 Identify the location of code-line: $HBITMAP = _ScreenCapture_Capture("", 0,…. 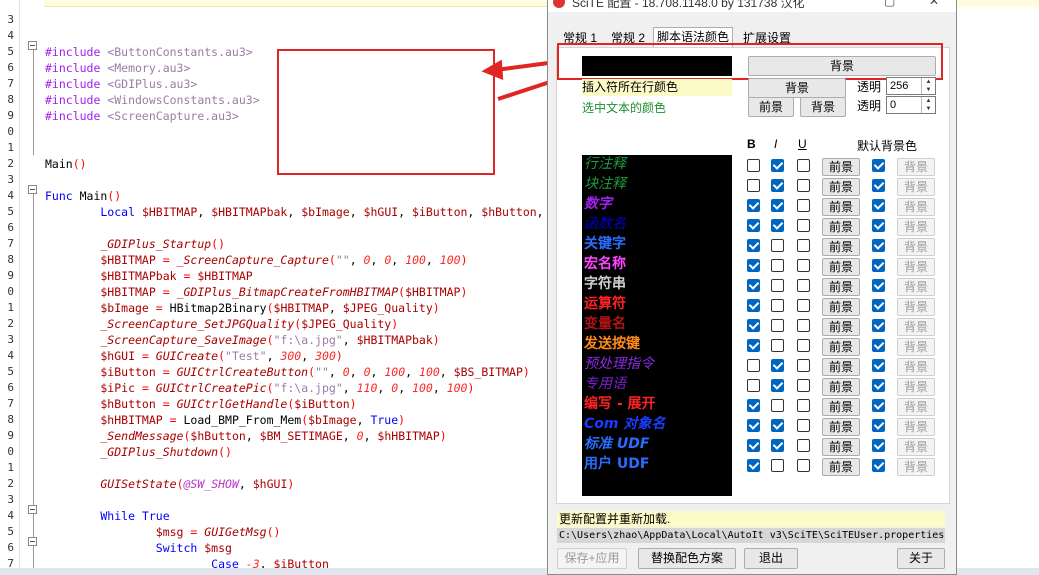
(256, 260).